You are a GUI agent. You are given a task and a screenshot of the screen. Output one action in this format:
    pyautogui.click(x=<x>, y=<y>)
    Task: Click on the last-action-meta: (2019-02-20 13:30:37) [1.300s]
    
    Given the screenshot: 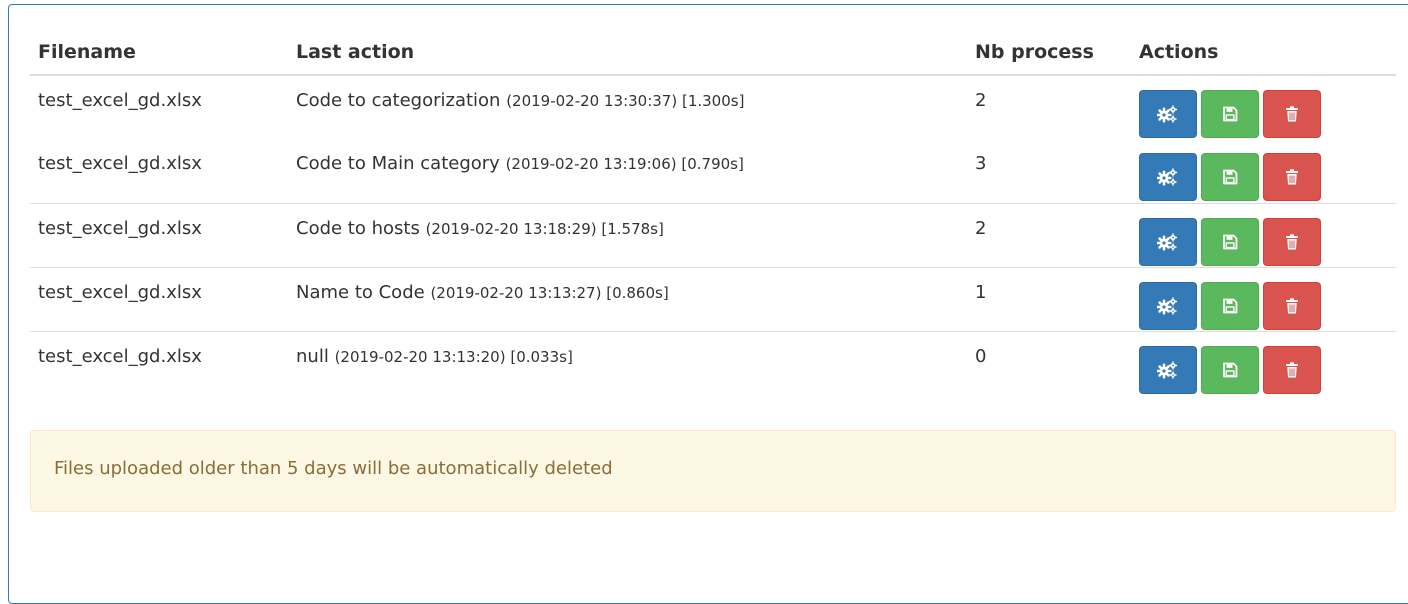 What is the action you would take?
    pyautogui.click(x=625, y=101)
    